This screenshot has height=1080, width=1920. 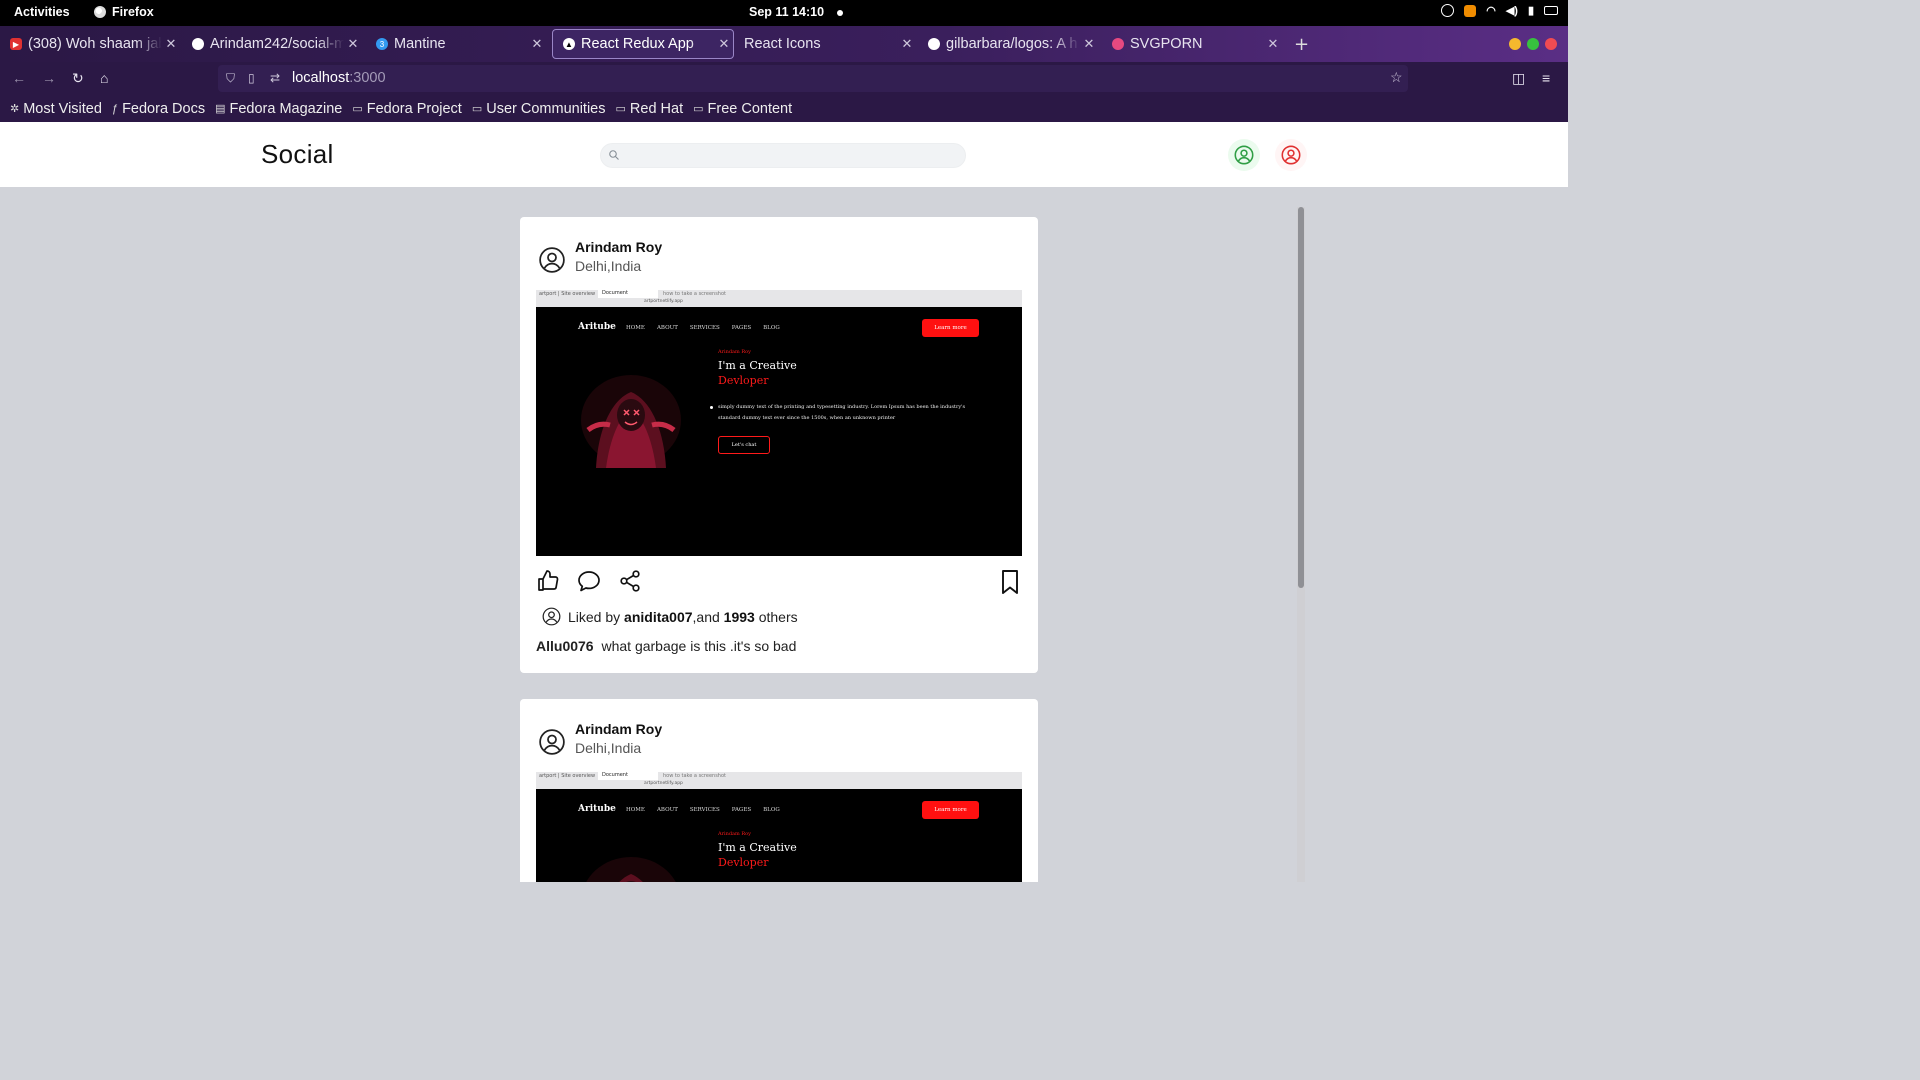 I want to click on bookmark-icon, so click(x=1010, y=582).